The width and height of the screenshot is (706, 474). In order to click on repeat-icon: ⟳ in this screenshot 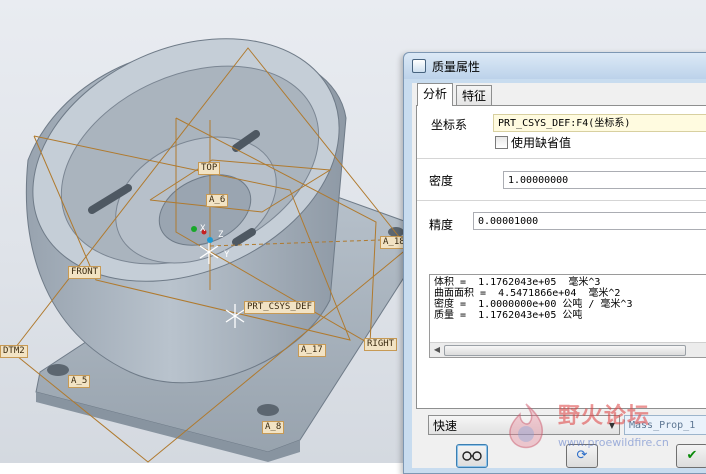, I will do `click(582, 455)`.